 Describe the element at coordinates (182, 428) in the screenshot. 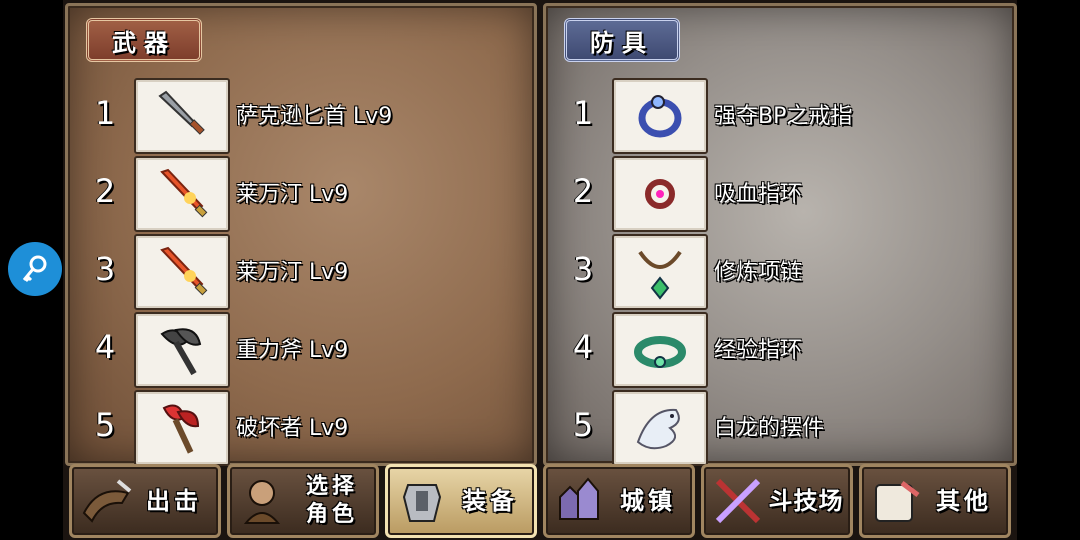

I see `red-axe-icon` at that location.